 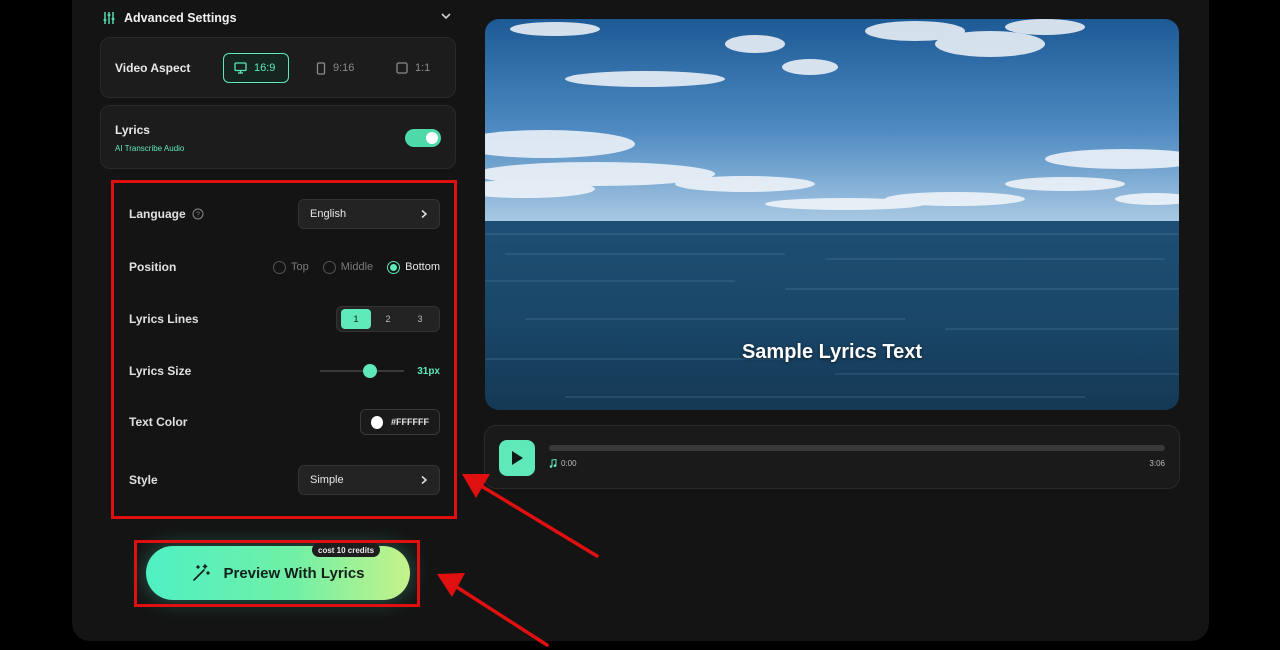 I want to click on aspect-option-label: 9:16, so click(x=344, y=68).